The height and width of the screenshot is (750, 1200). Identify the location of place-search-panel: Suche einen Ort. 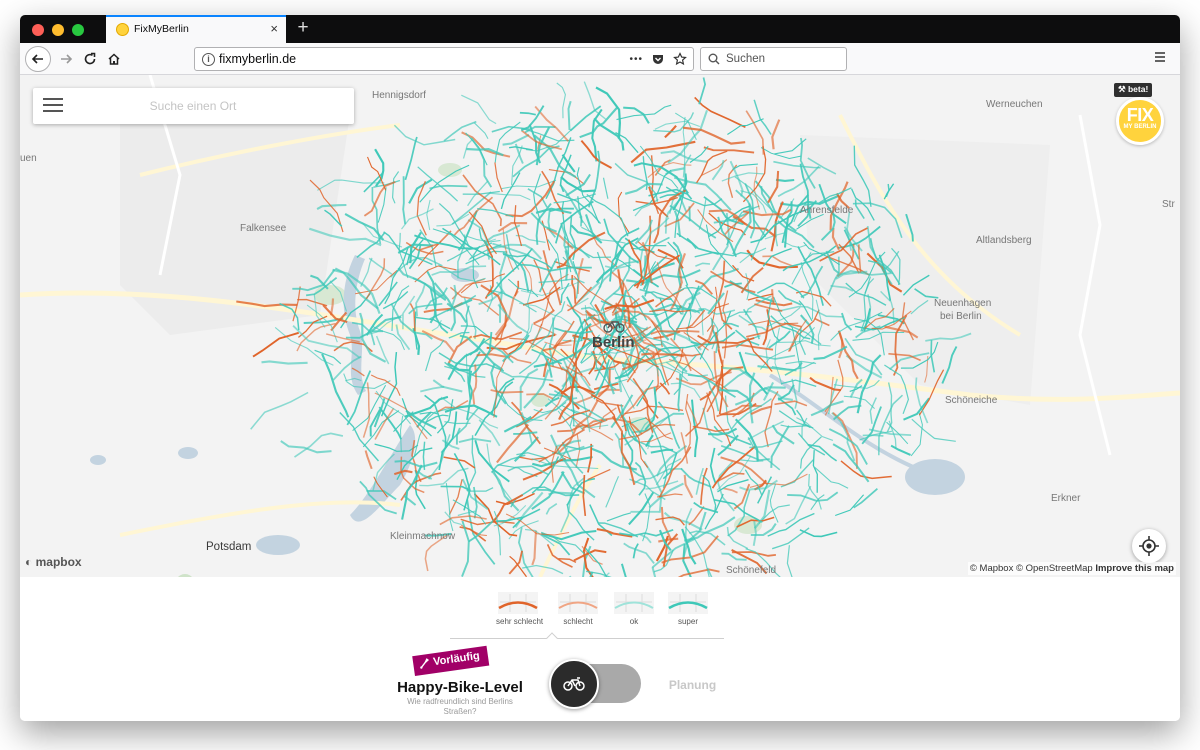
(193, 106).